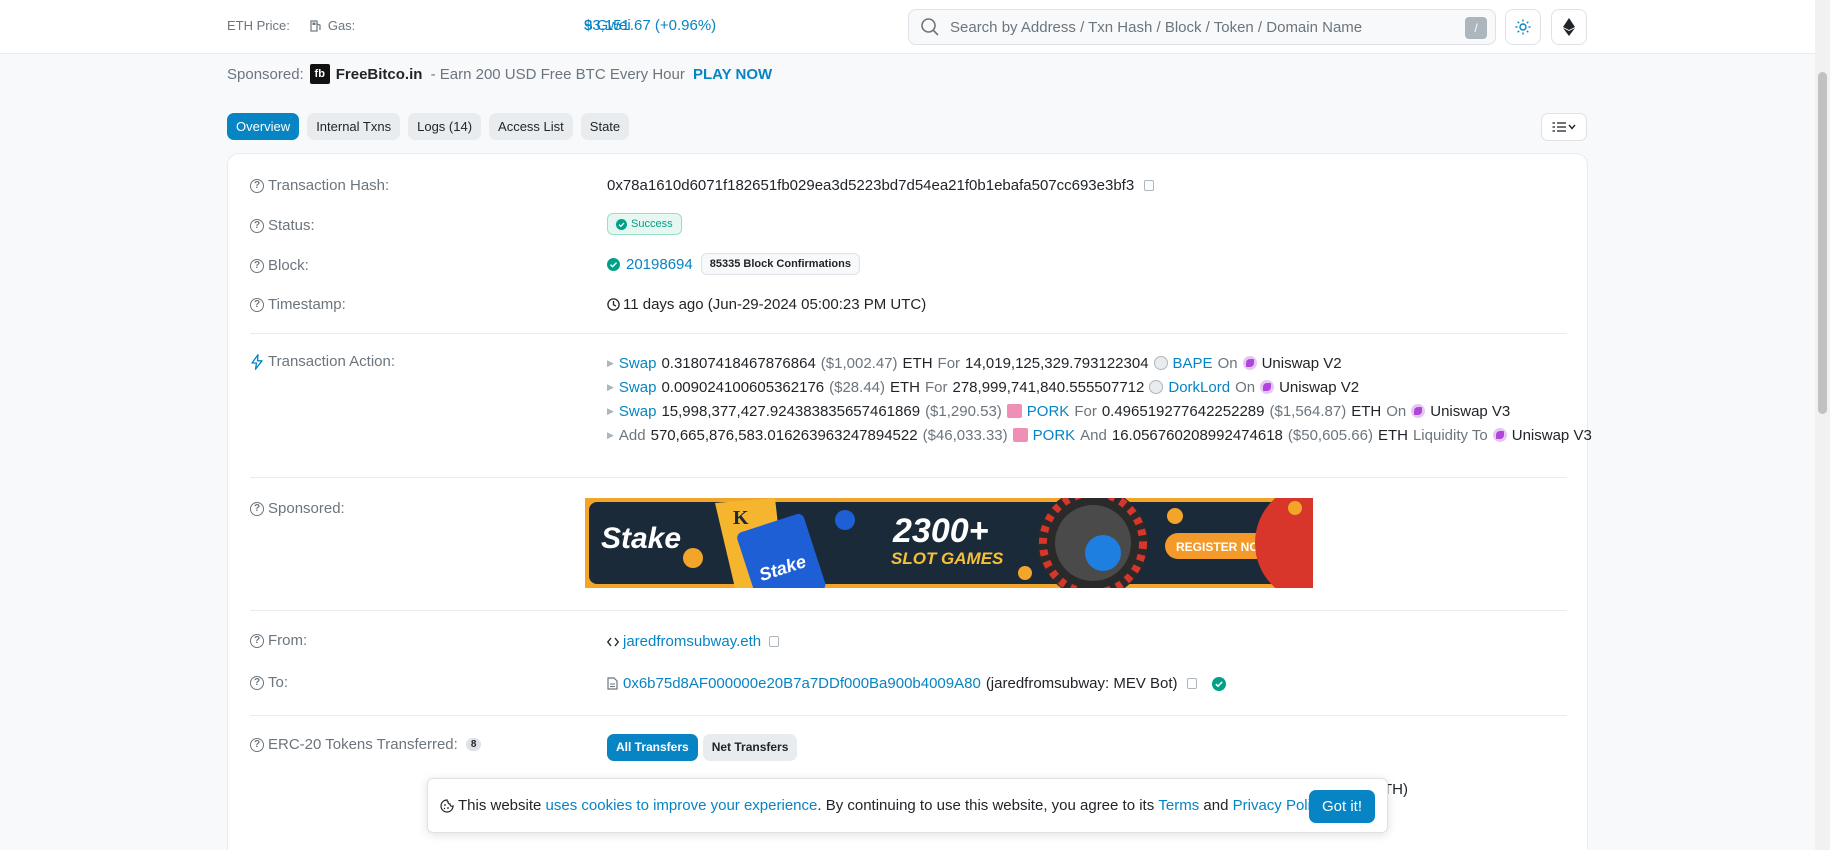 This screenshot has height=850, width=1830. I want to click on gas-label: Gas:, so click(341, 25).